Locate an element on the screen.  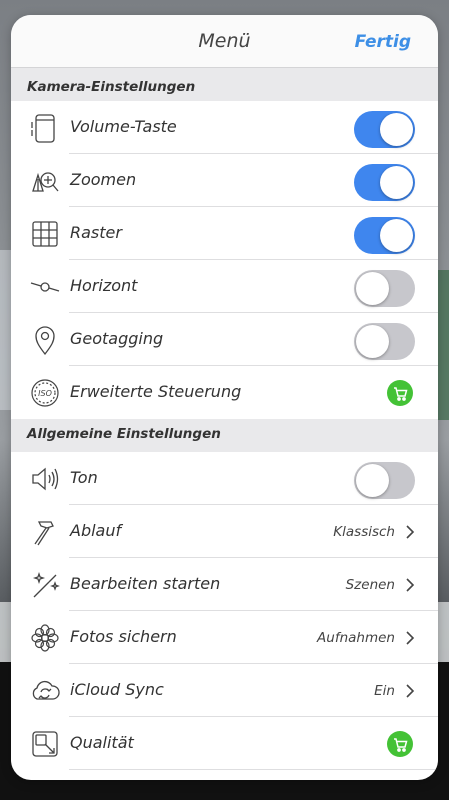
row-horizon: Horizont is located at coordinates (224, 286).